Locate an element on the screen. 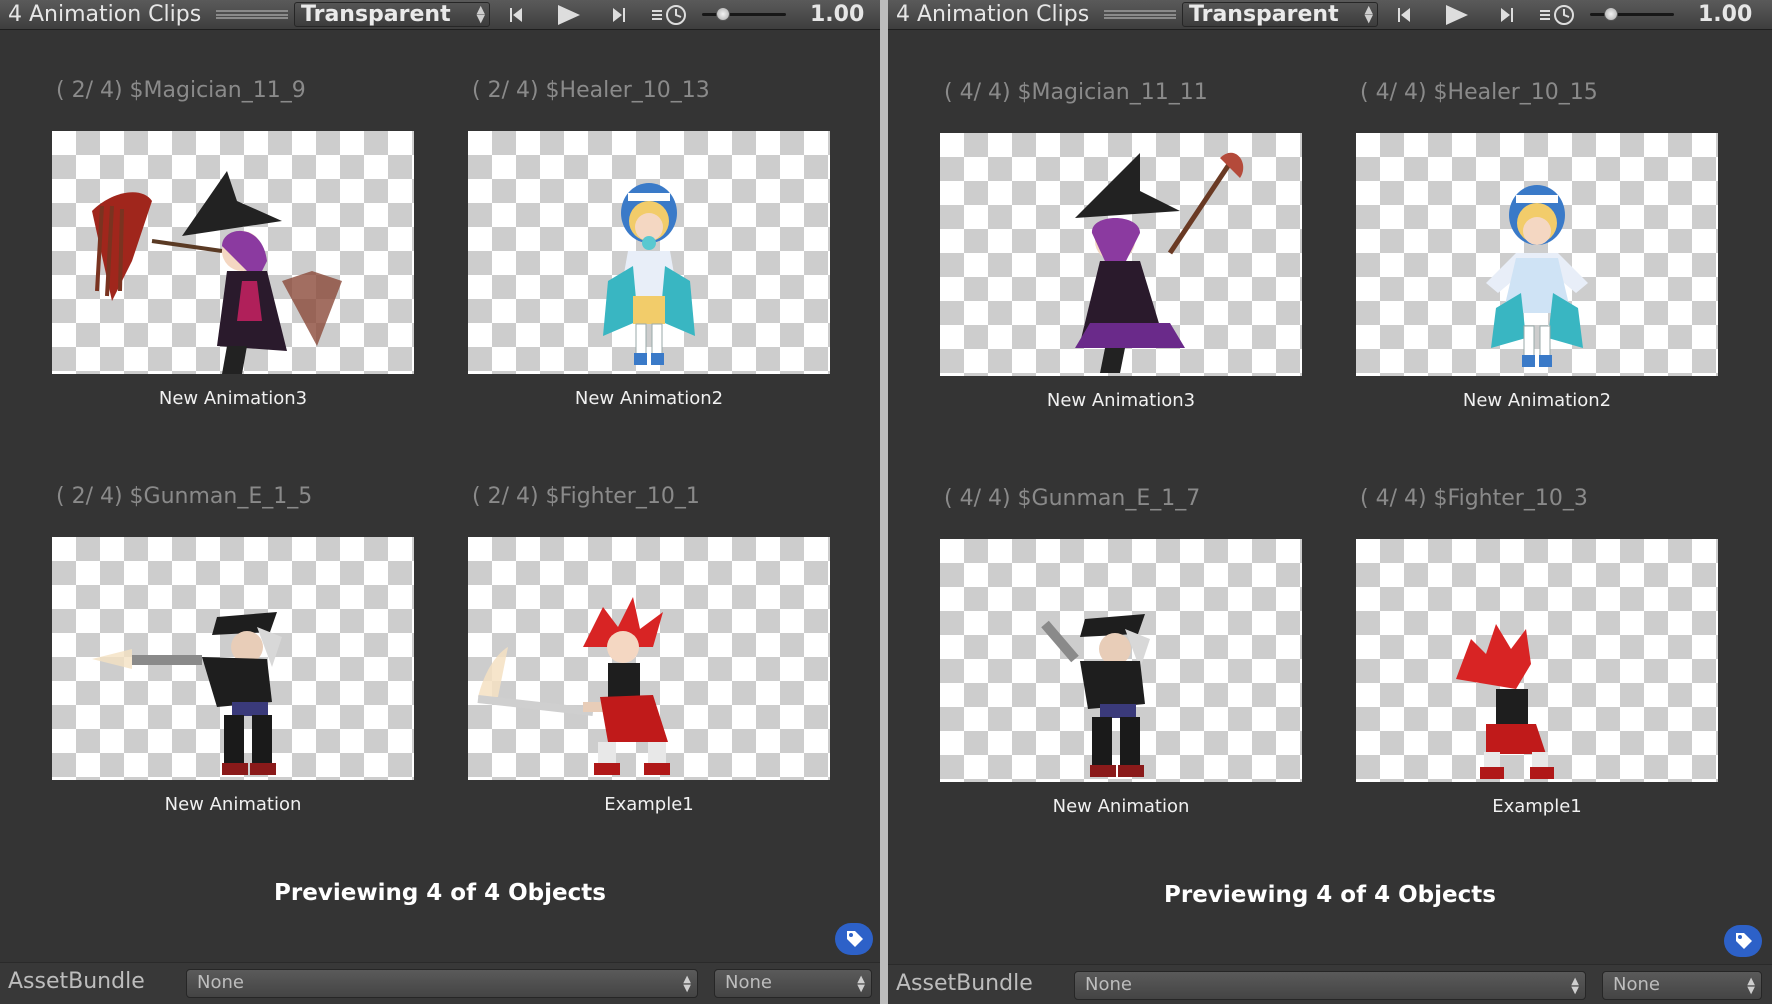 Image resolution: width=1772 pixels, height=1004 pixels. clip-header: ( 4/ 4) $Gunman_E_1_7 is located at coordinates (1072, 498).